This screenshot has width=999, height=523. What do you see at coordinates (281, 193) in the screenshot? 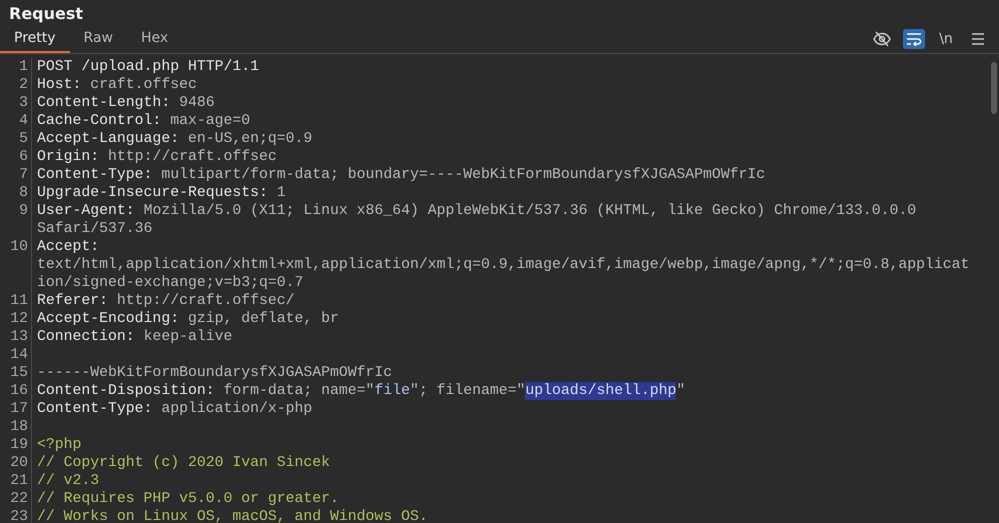
I see `header-value: 1` at bounding box center [281, 193].